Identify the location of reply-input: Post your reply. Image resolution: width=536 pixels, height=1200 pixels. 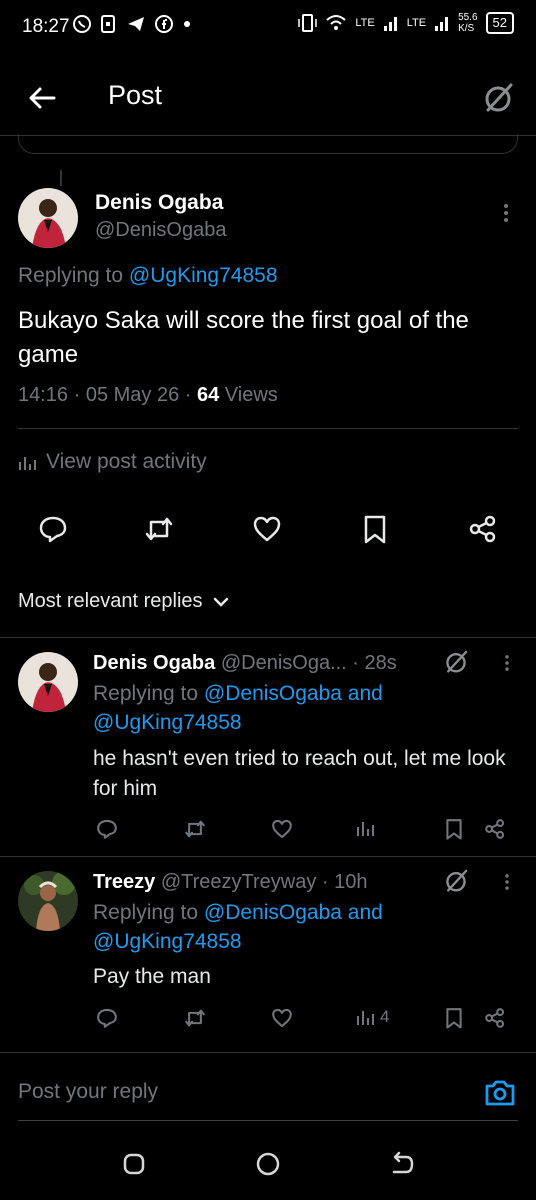
(88, 1092).